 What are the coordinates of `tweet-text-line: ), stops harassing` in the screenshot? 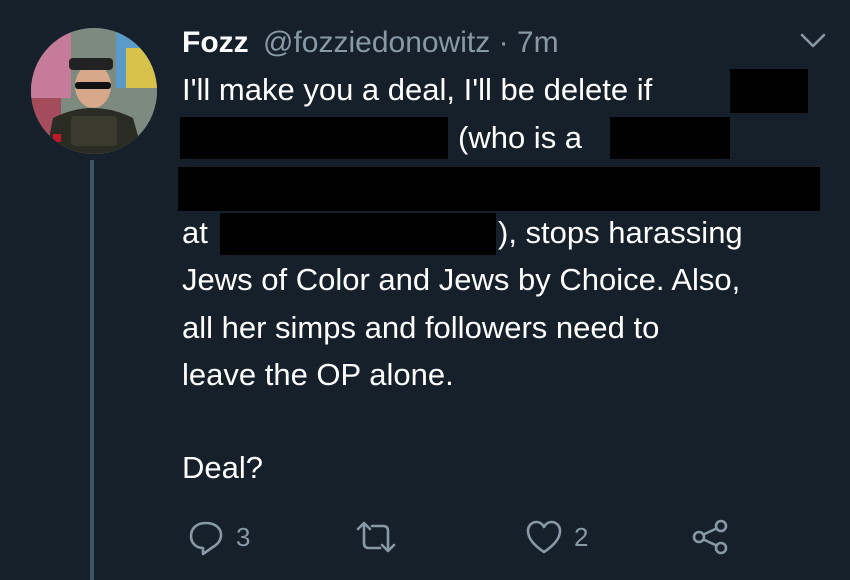 It's located at (620, 232).